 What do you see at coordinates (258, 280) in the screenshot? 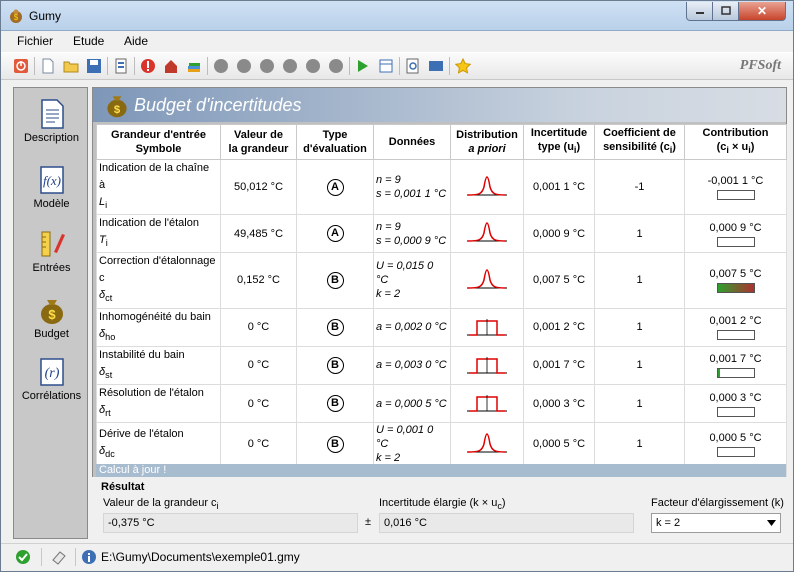
I see `cell-valeur: 0,152 °C` at bounding box center [258, 280].